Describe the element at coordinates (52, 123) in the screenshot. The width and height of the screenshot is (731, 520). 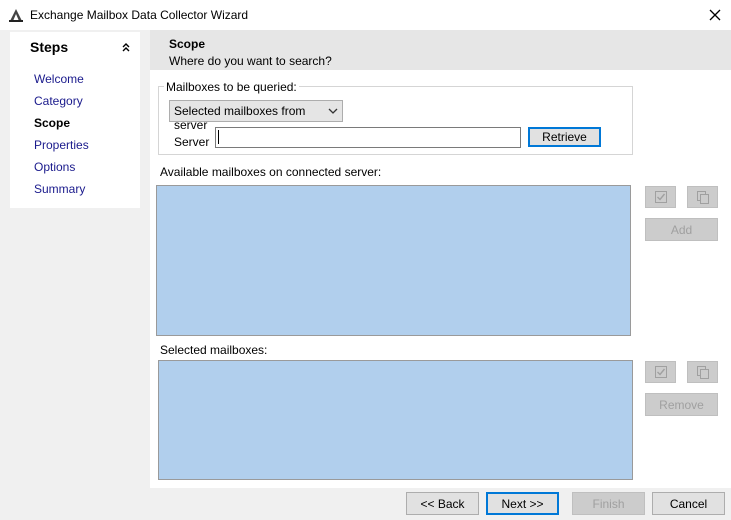
I see `step-scope: Scope` at that location.